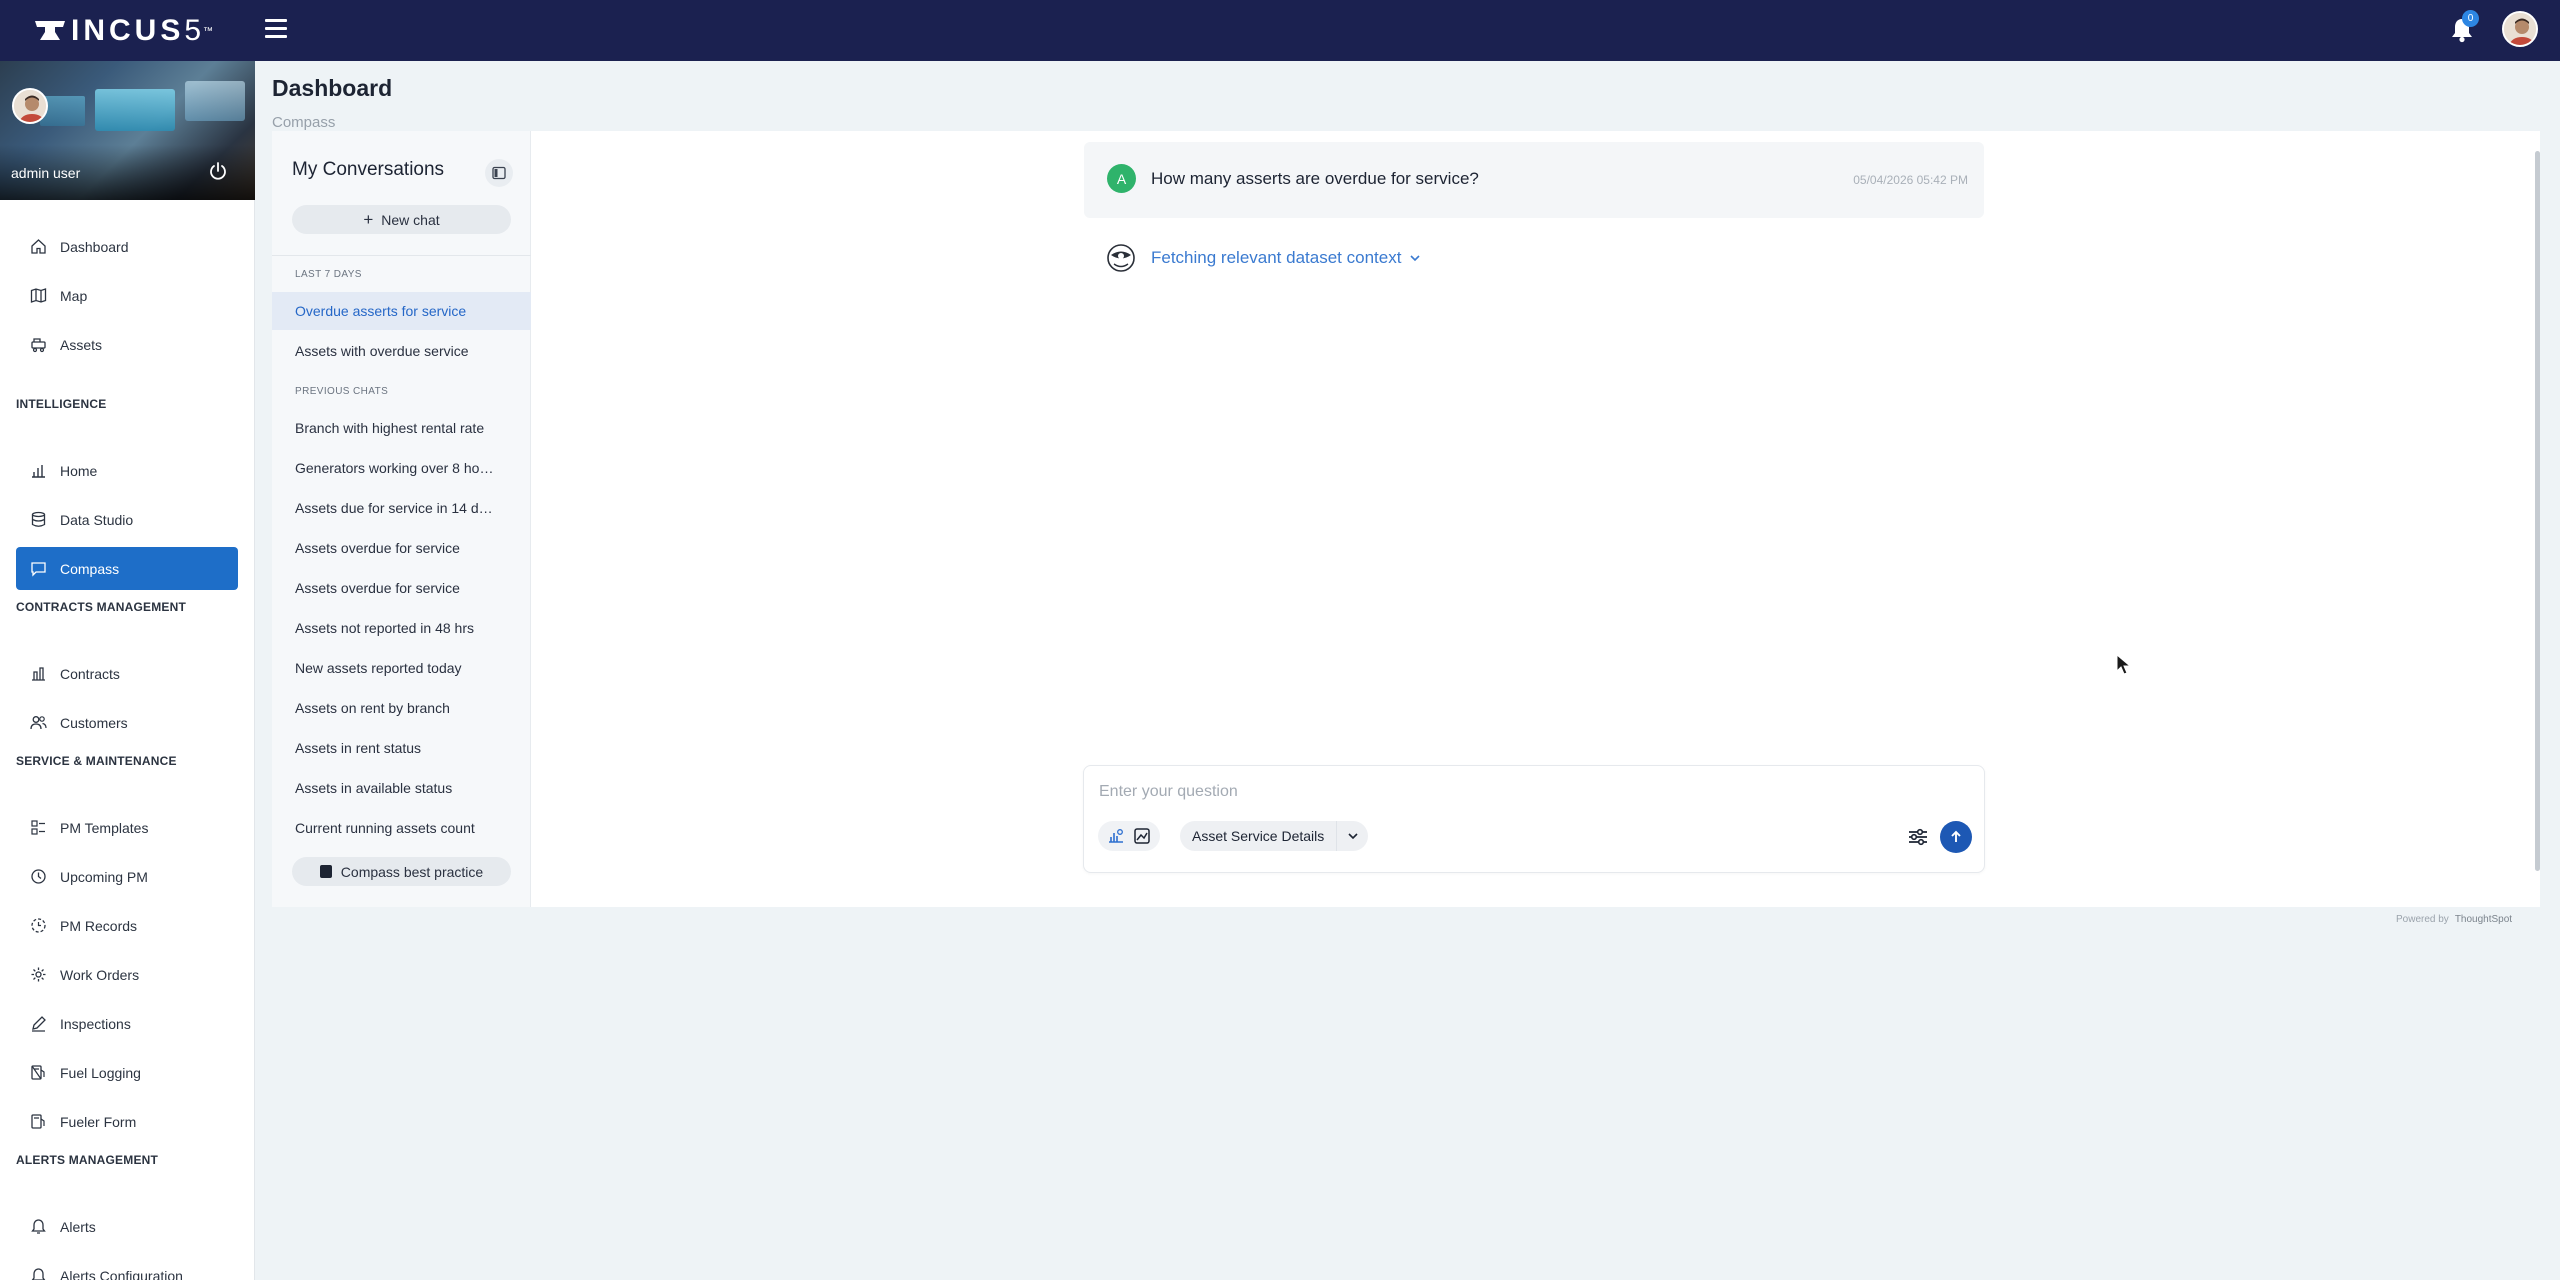 The width and height of the screenshot is (2560, 1280). What do you see at coordinates (401, 628) in the screenshot?
I see `conversation-item: Assets not reported in 48 hrs` at bounding box center [401, 628].